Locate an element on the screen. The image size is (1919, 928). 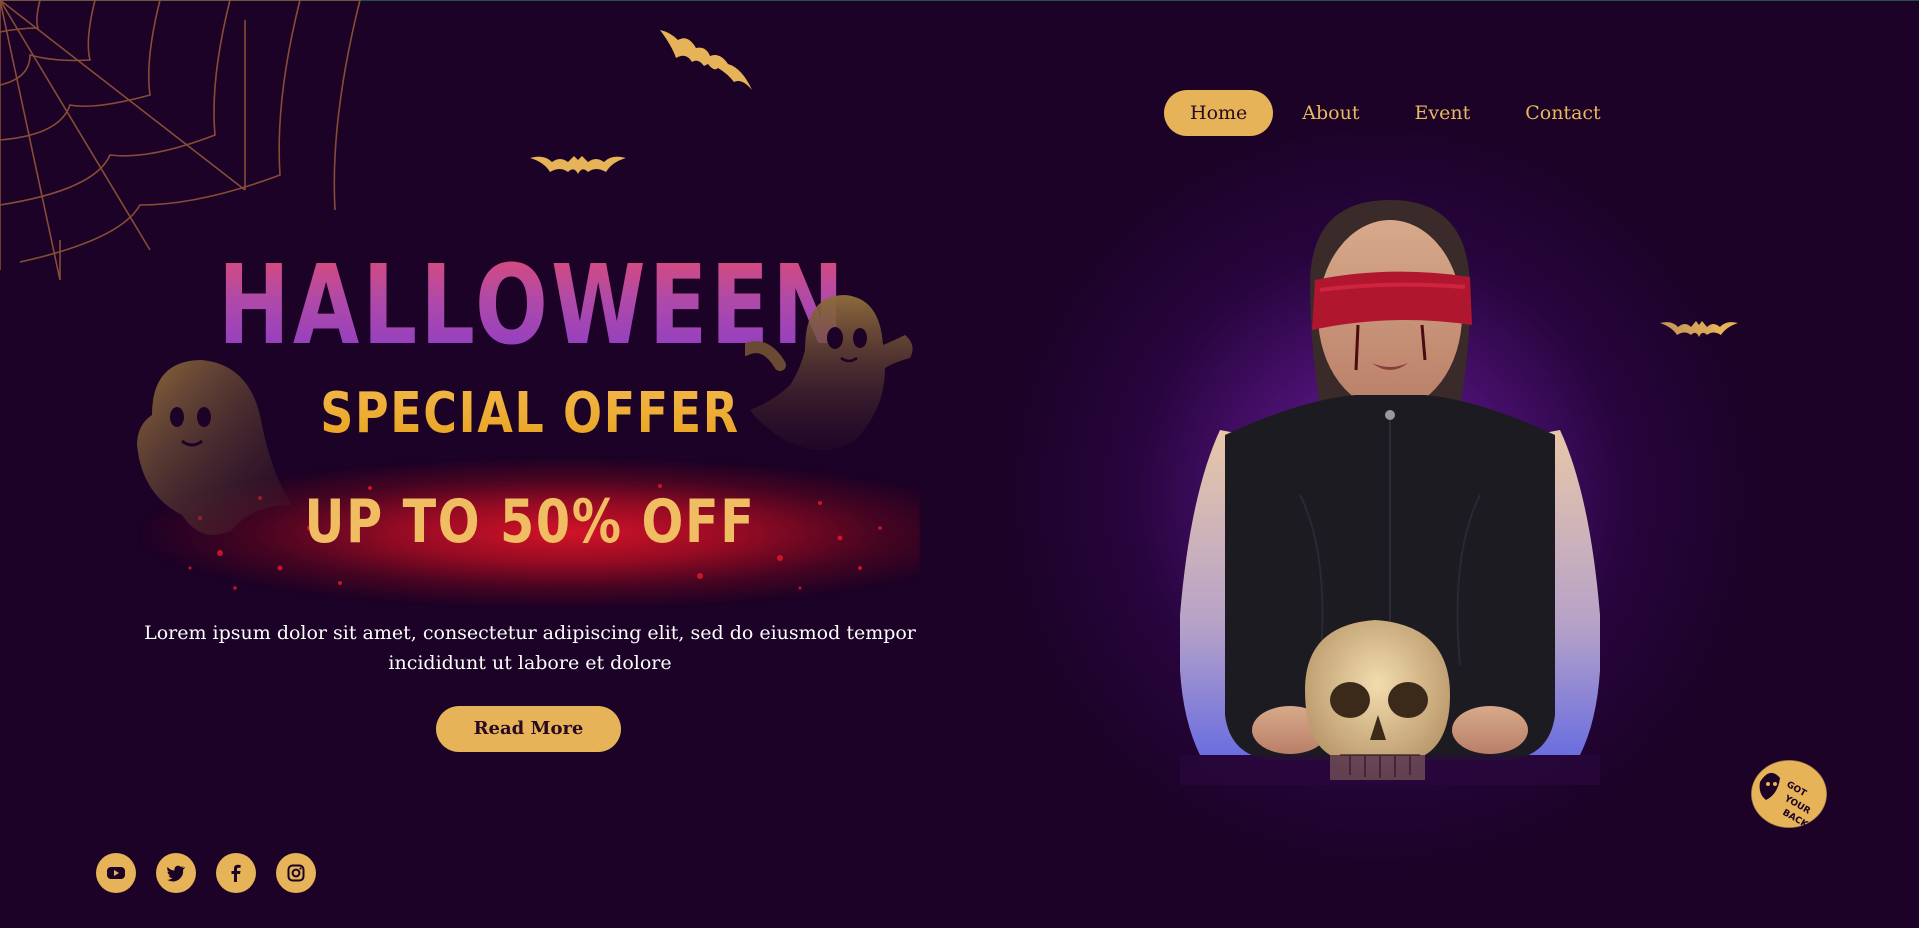
ghost-icon-left is located at coordinates (214, 447).